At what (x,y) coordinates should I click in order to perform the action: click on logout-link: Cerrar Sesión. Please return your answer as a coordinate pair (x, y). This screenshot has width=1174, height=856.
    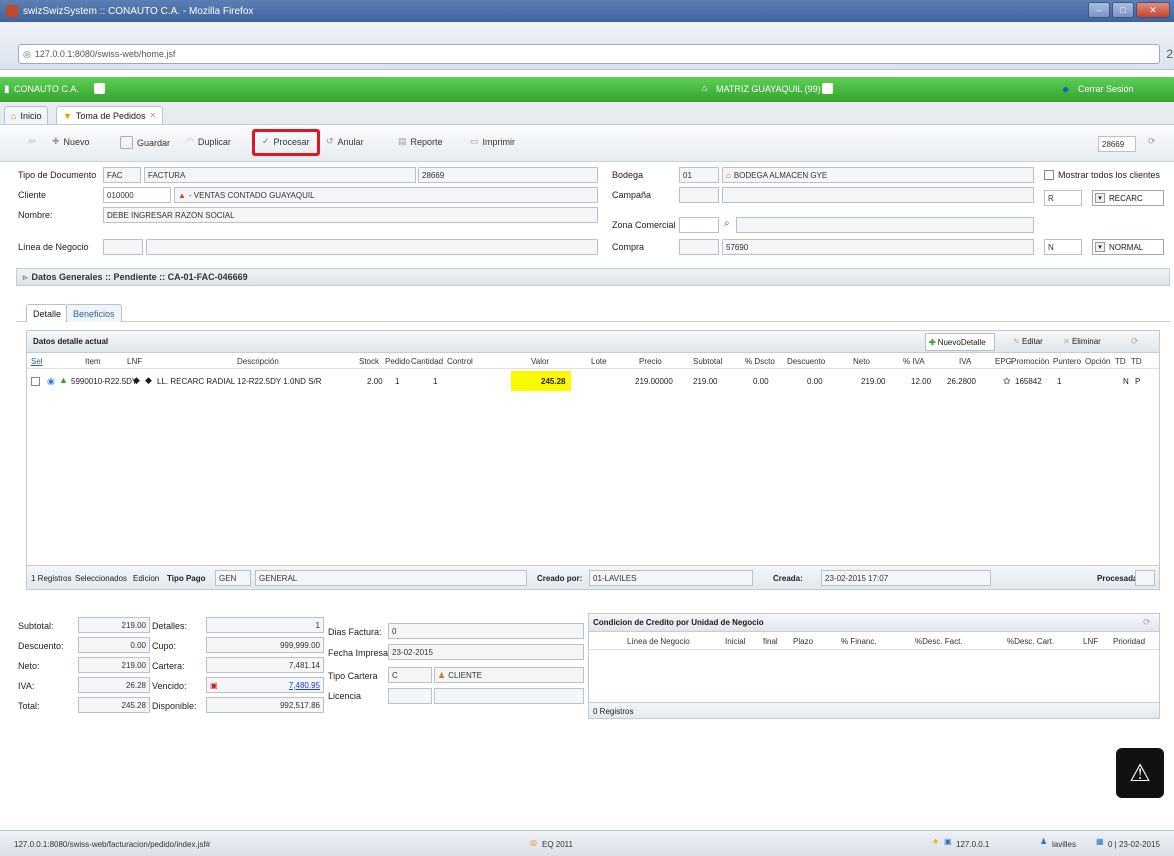
    Looking at the image, I should click on (1106, 89).